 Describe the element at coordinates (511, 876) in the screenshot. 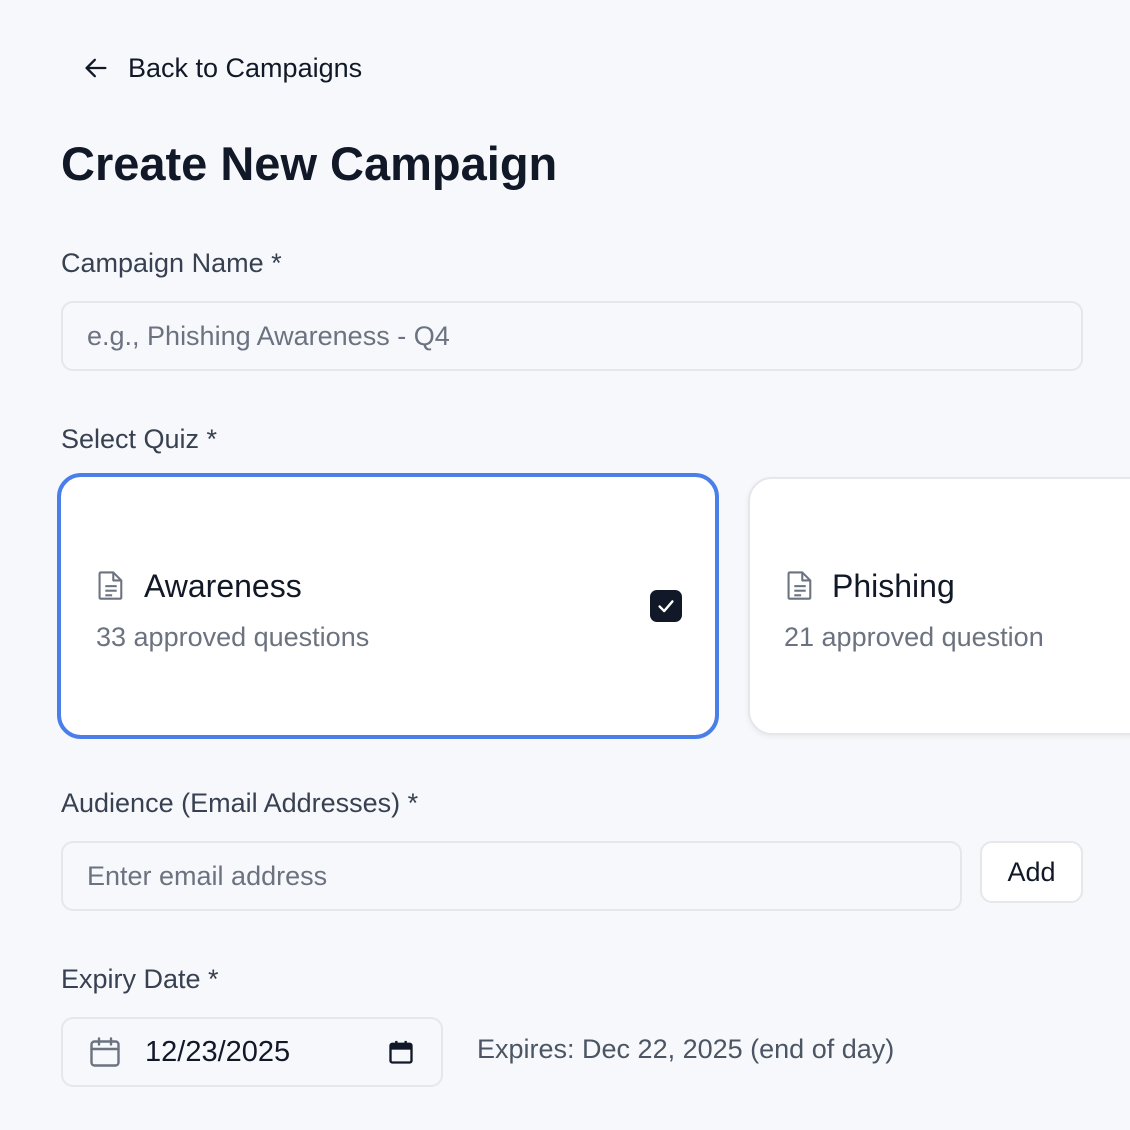

I see `email-address-input` at that location.